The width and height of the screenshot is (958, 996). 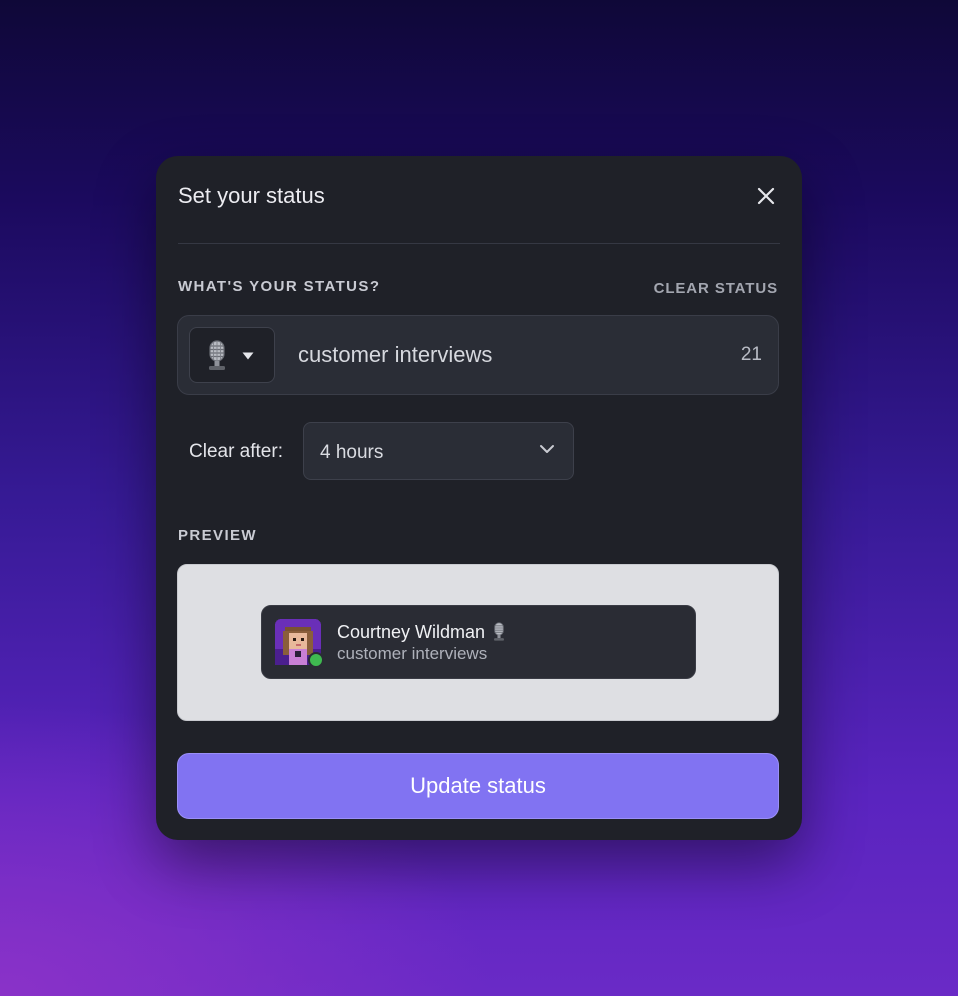 I want to click on preview-section-label: PREVIEW, so click(x=217, y=535).